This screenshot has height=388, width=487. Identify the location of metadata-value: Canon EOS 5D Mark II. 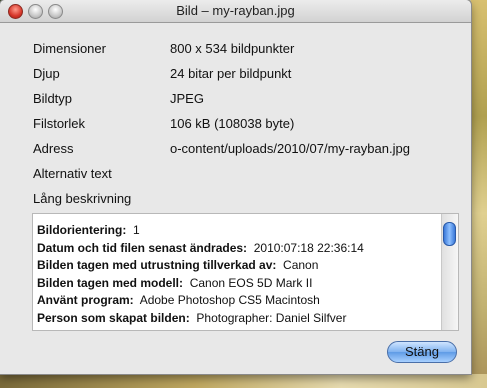
(251, 282).